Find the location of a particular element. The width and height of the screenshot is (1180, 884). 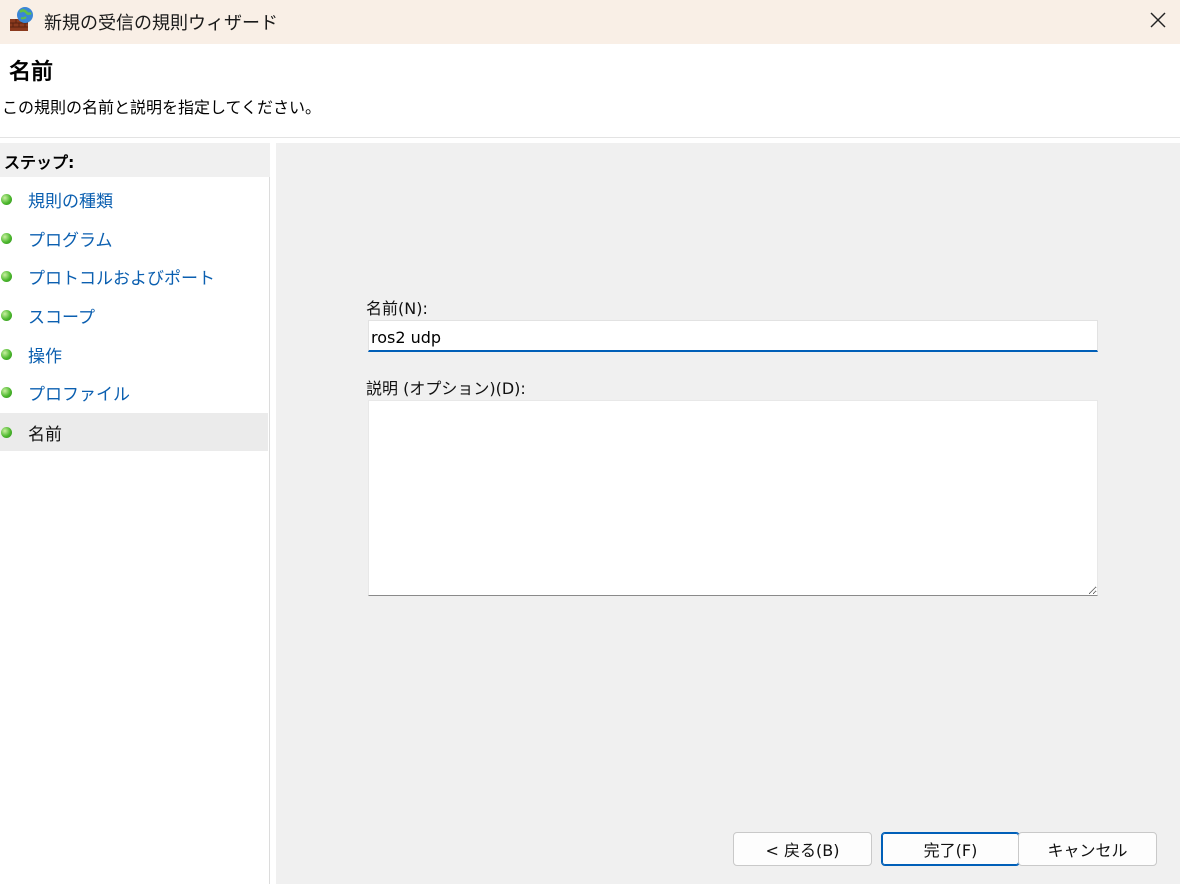

step-scope: スコープ is located at coordinates (134, 315).